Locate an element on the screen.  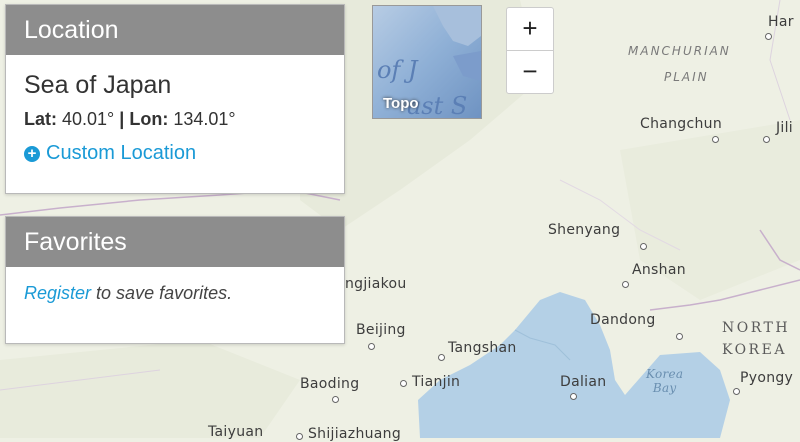
city-dot-changchun is located at coordinates (715, 139).